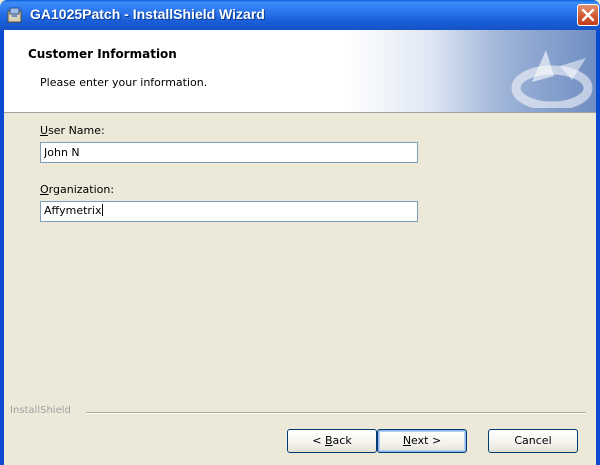 The image size is (600, 465). I want to click on organization-label: Organization:, so click(77, 189).